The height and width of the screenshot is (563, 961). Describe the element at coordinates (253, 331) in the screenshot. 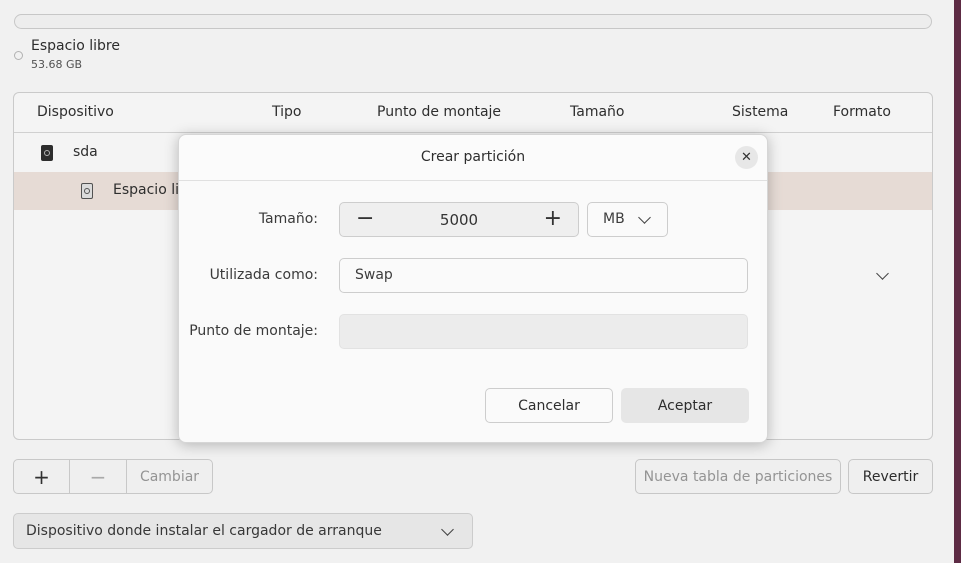

I see `mount-point-label: Punto de montaje:` at that location.